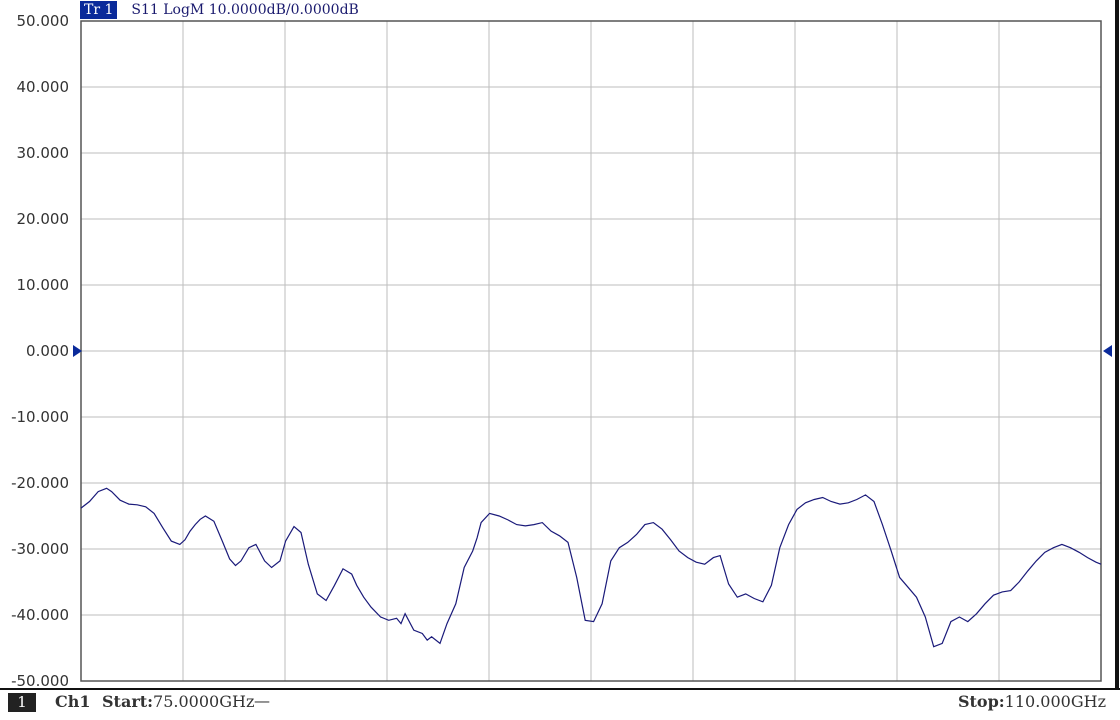 The image size is (1120, 720). What do you see at coordinates (99, 10) in the screenshot?
I see `trace-badge: Tr 1` at bounding box center [99, 10].